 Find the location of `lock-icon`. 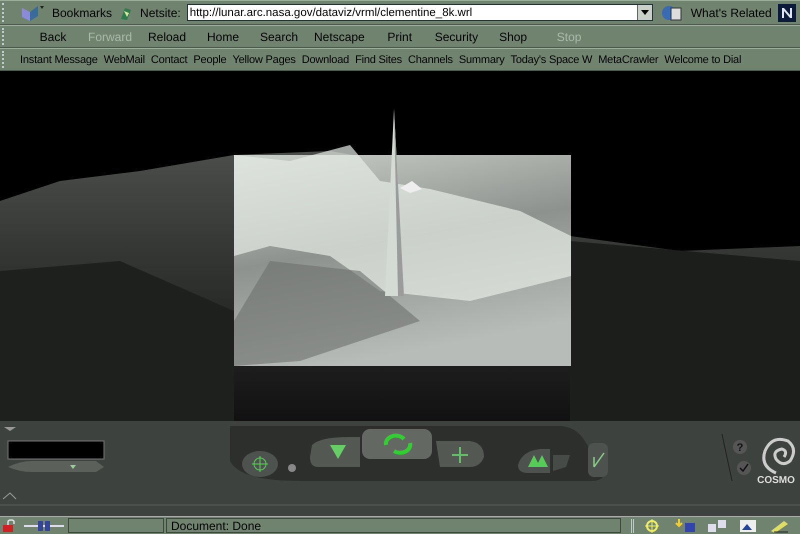

lock-icon is located at coordinates (10, 525).